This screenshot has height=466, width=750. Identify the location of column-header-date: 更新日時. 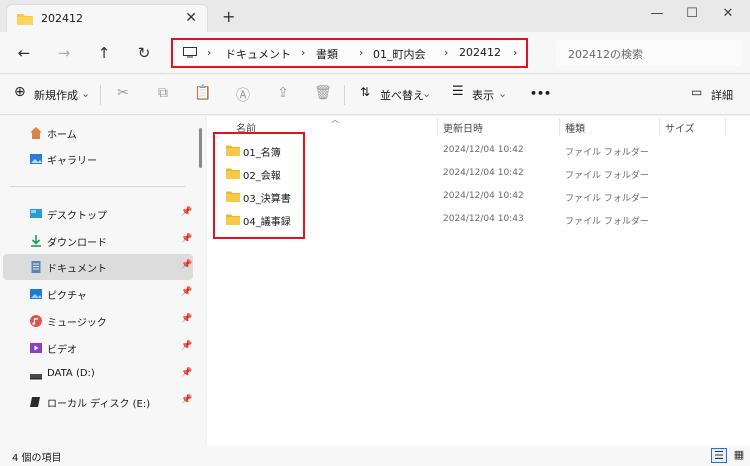
(463, 127).